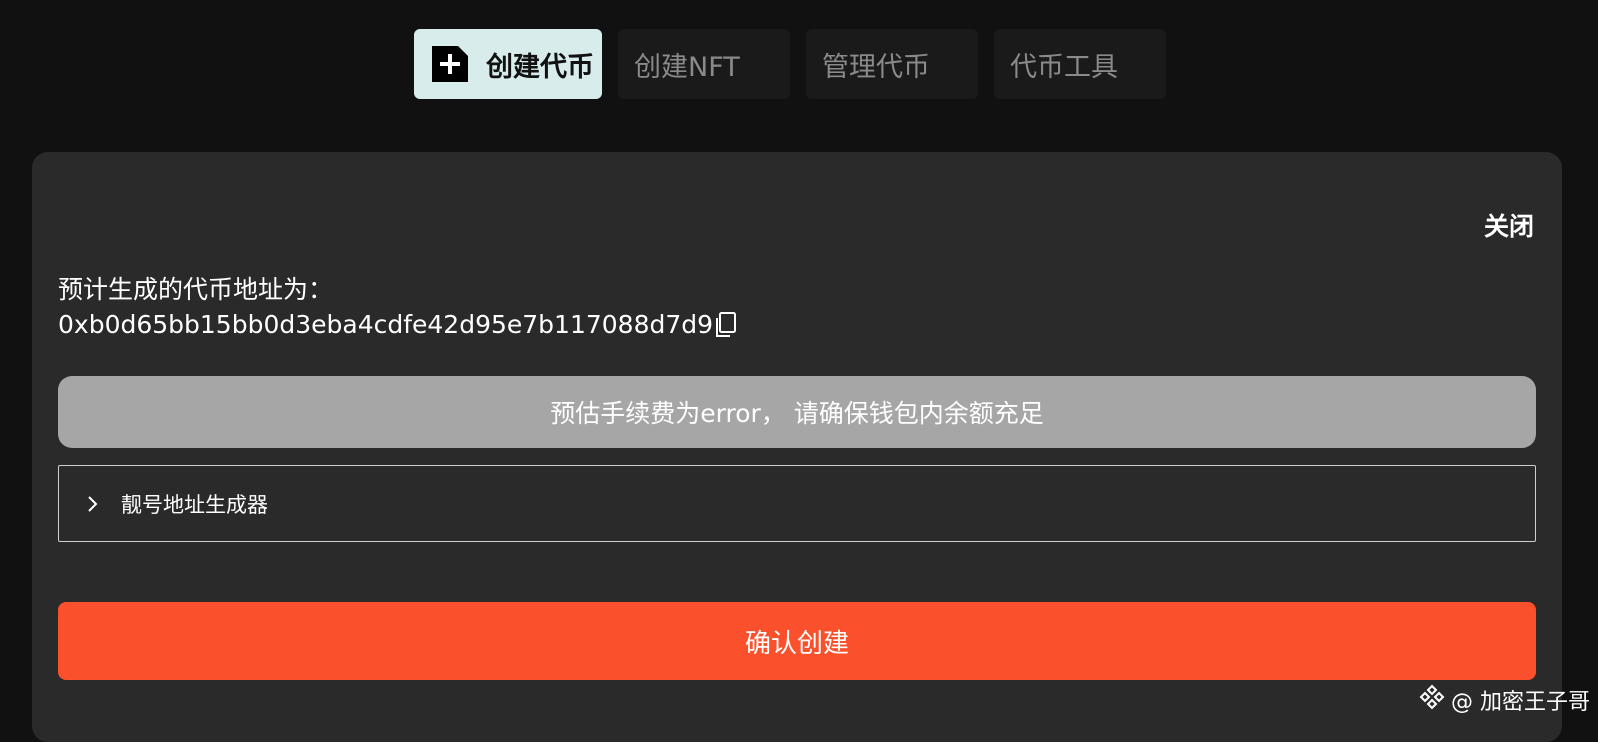  Describe the element at coordinates (796, 643) in the screenshot. I see `confirm-create-label: 确认创建` at that location.